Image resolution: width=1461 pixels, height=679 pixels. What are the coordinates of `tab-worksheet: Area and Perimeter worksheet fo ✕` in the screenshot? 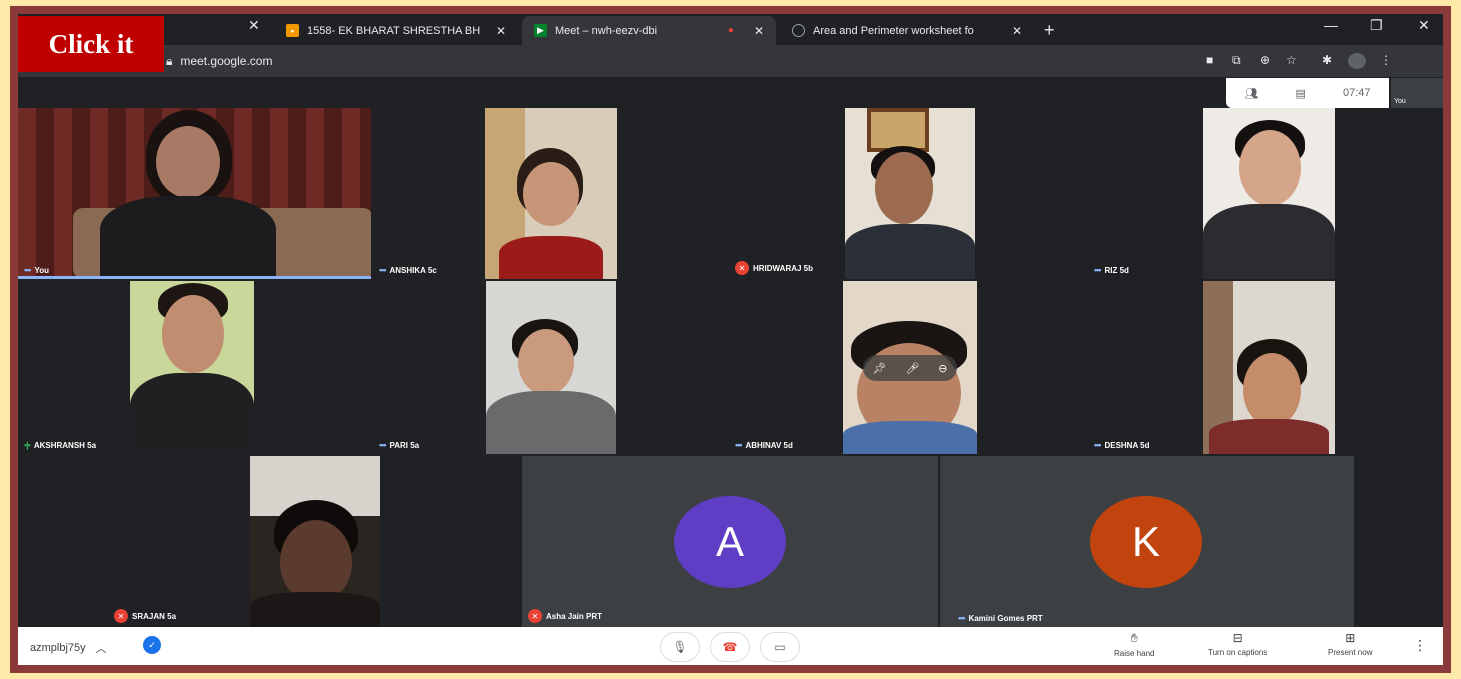 It's located at (907, 30).